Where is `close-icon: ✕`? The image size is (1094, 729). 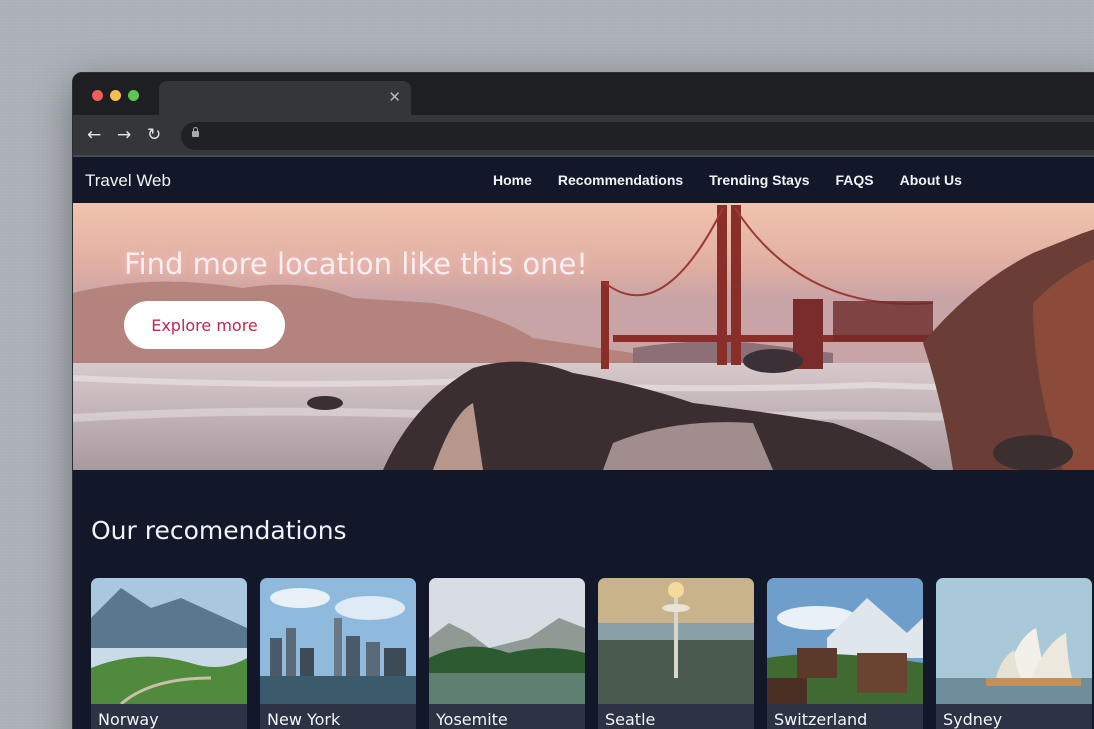
close-icon: ✕ is located at coordinates (394, 97).